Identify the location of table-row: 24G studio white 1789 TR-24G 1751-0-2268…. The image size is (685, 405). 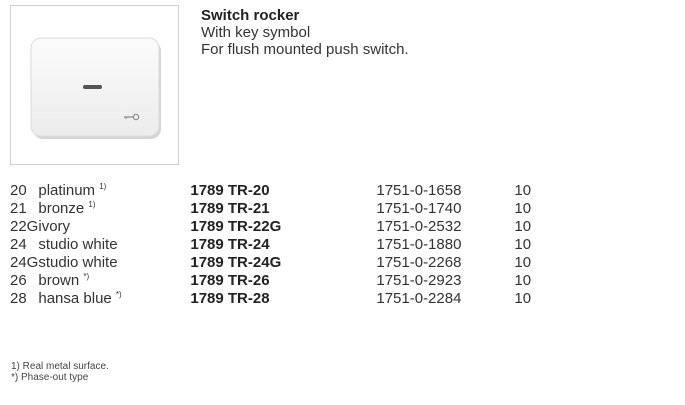
(282, 263).